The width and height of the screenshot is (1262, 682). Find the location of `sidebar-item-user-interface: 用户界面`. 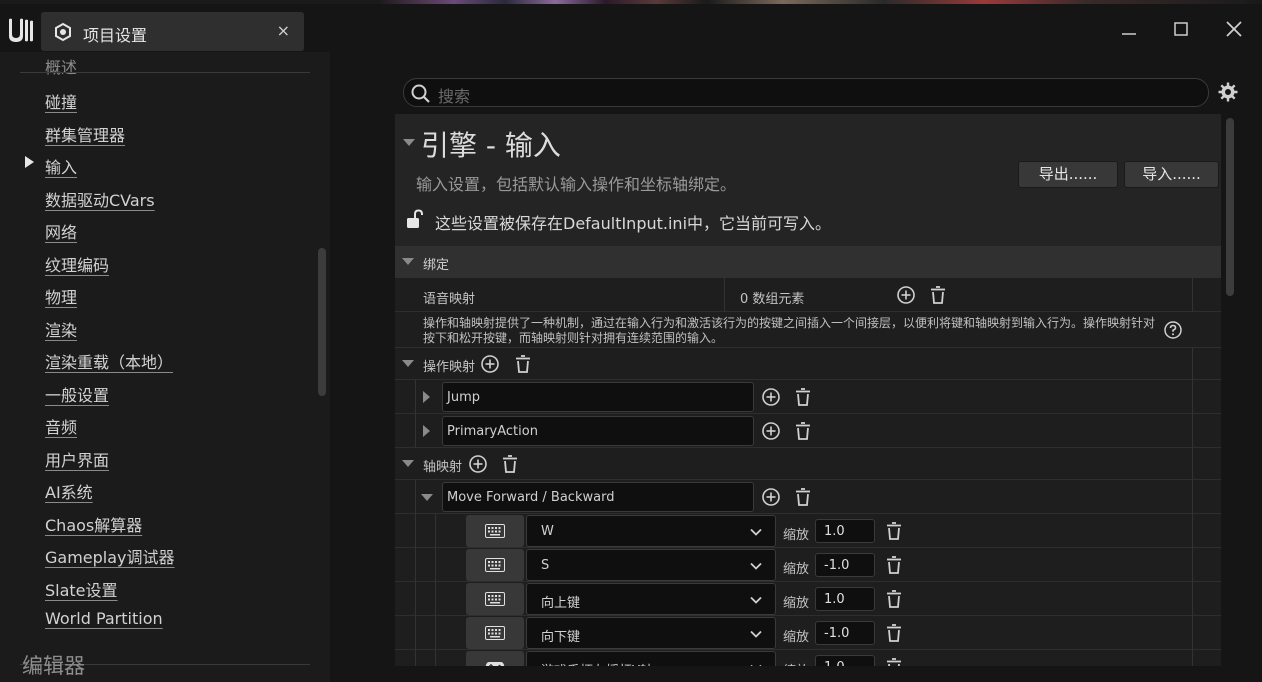

sidebar-item-user-interface: 用户界面 is located at coordinates (77, 459).